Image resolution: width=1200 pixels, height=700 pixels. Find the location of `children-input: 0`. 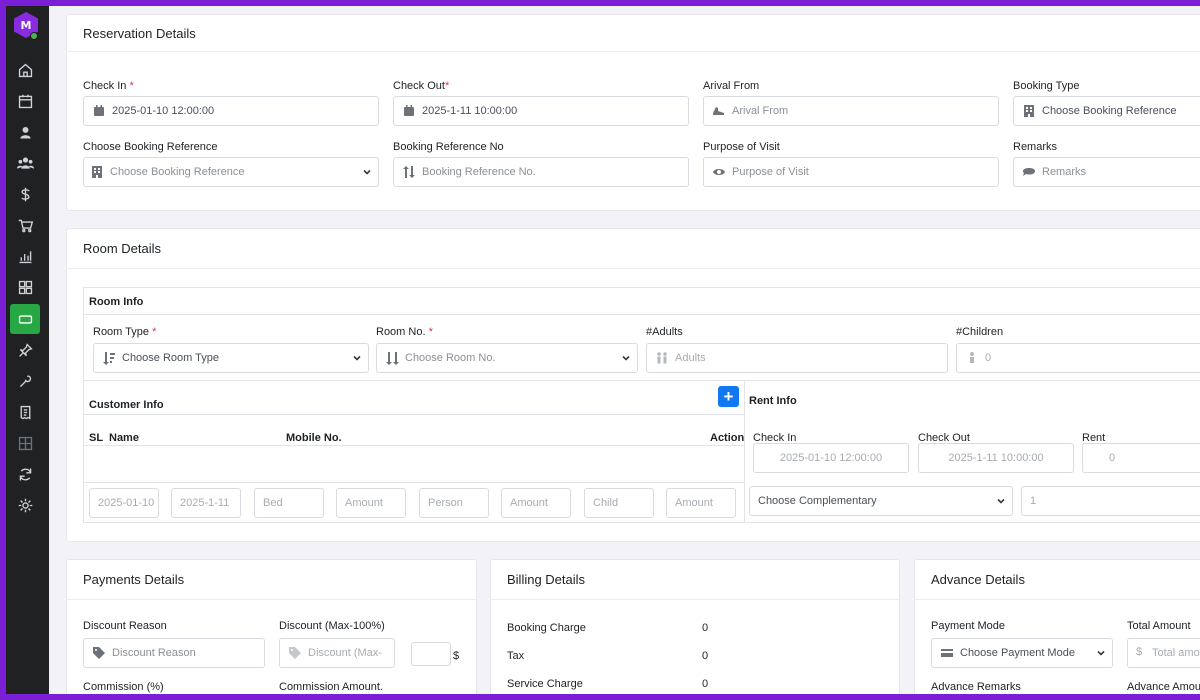

children-input: 0 is located at coordinates (1078, 358).